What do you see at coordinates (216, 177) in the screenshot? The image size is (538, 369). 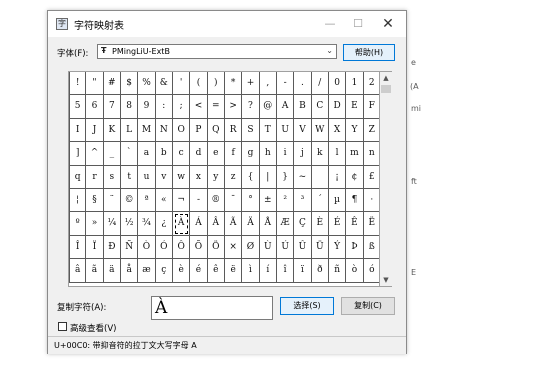 I see `character-cell: y` at bounding box center [216, 177].